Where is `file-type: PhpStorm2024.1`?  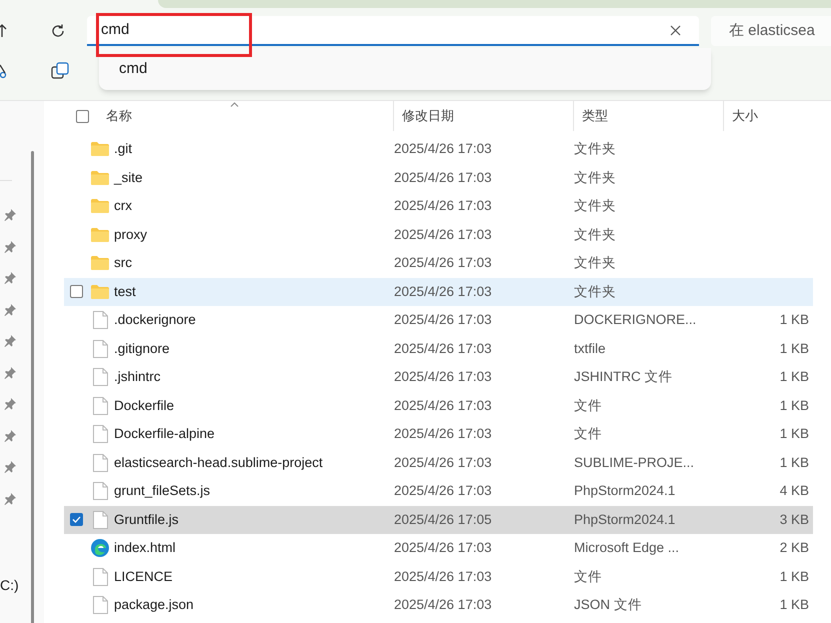
file-type: PhpStorm2024.1 is located at coordinates (625, 519).